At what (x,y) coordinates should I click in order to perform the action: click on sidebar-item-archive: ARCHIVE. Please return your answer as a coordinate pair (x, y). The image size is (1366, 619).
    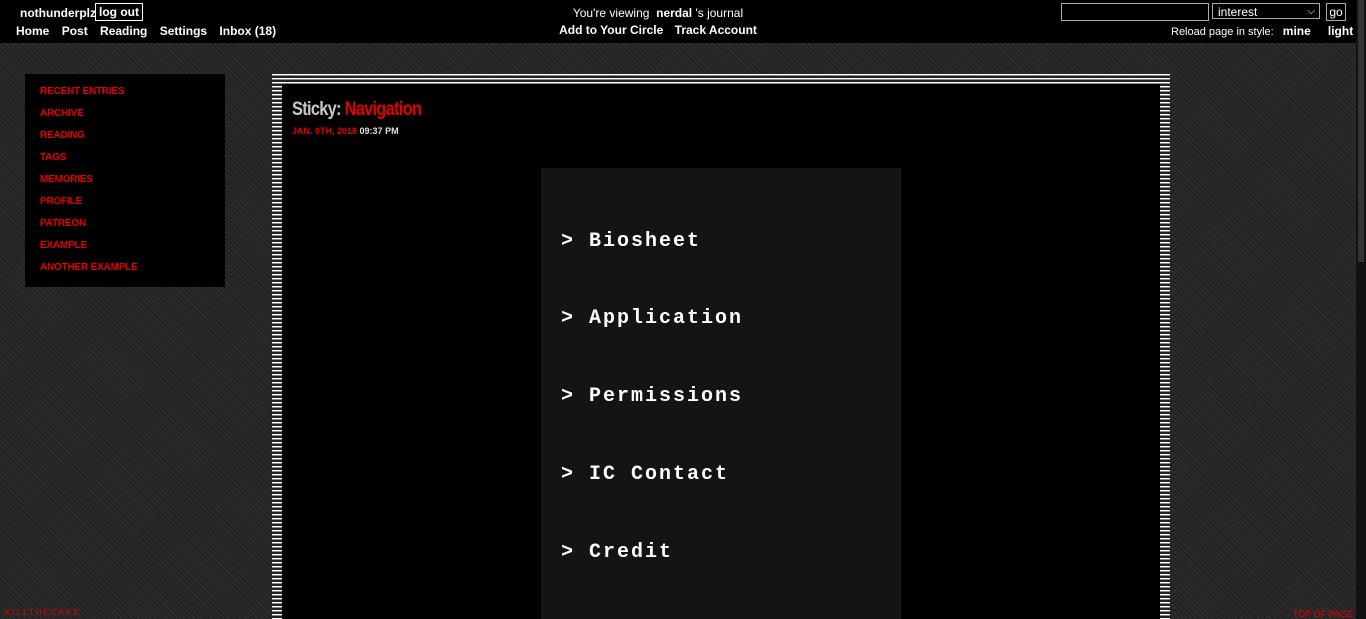
    Looking at the image, I should click on (132, 119).